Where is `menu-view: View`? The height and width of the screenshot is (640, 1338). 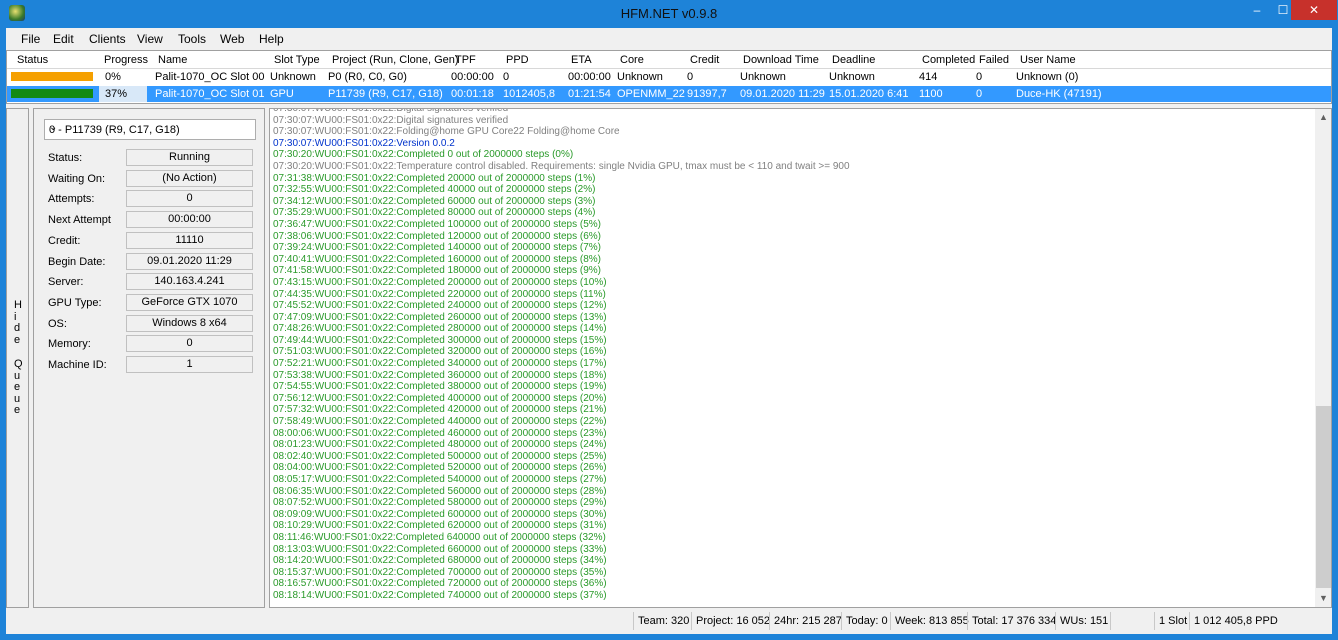
menu-view: View is located at coordinates (150, 39).